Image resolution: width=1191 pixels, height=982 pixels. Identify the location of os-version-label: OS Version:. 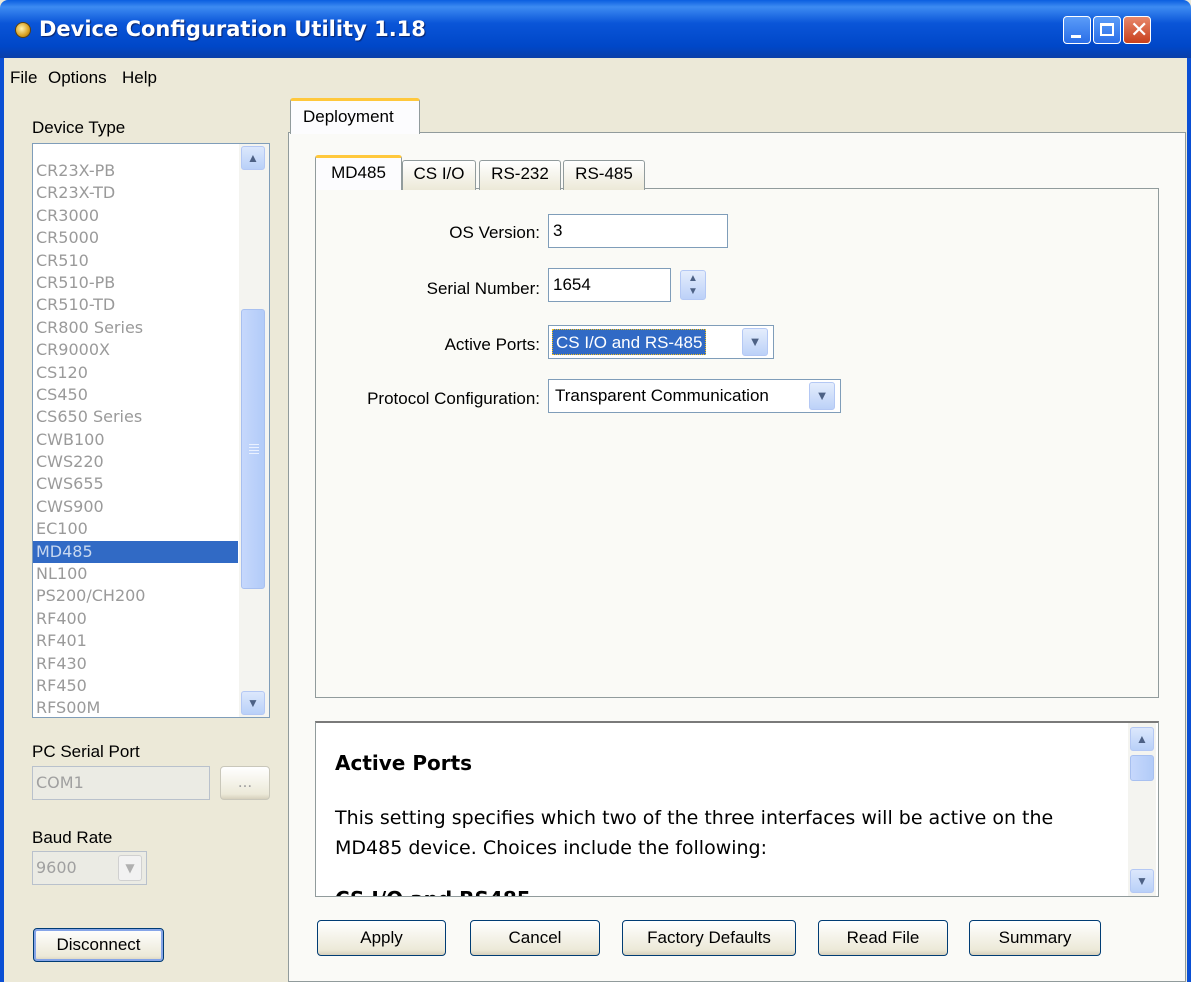
(494, 232).